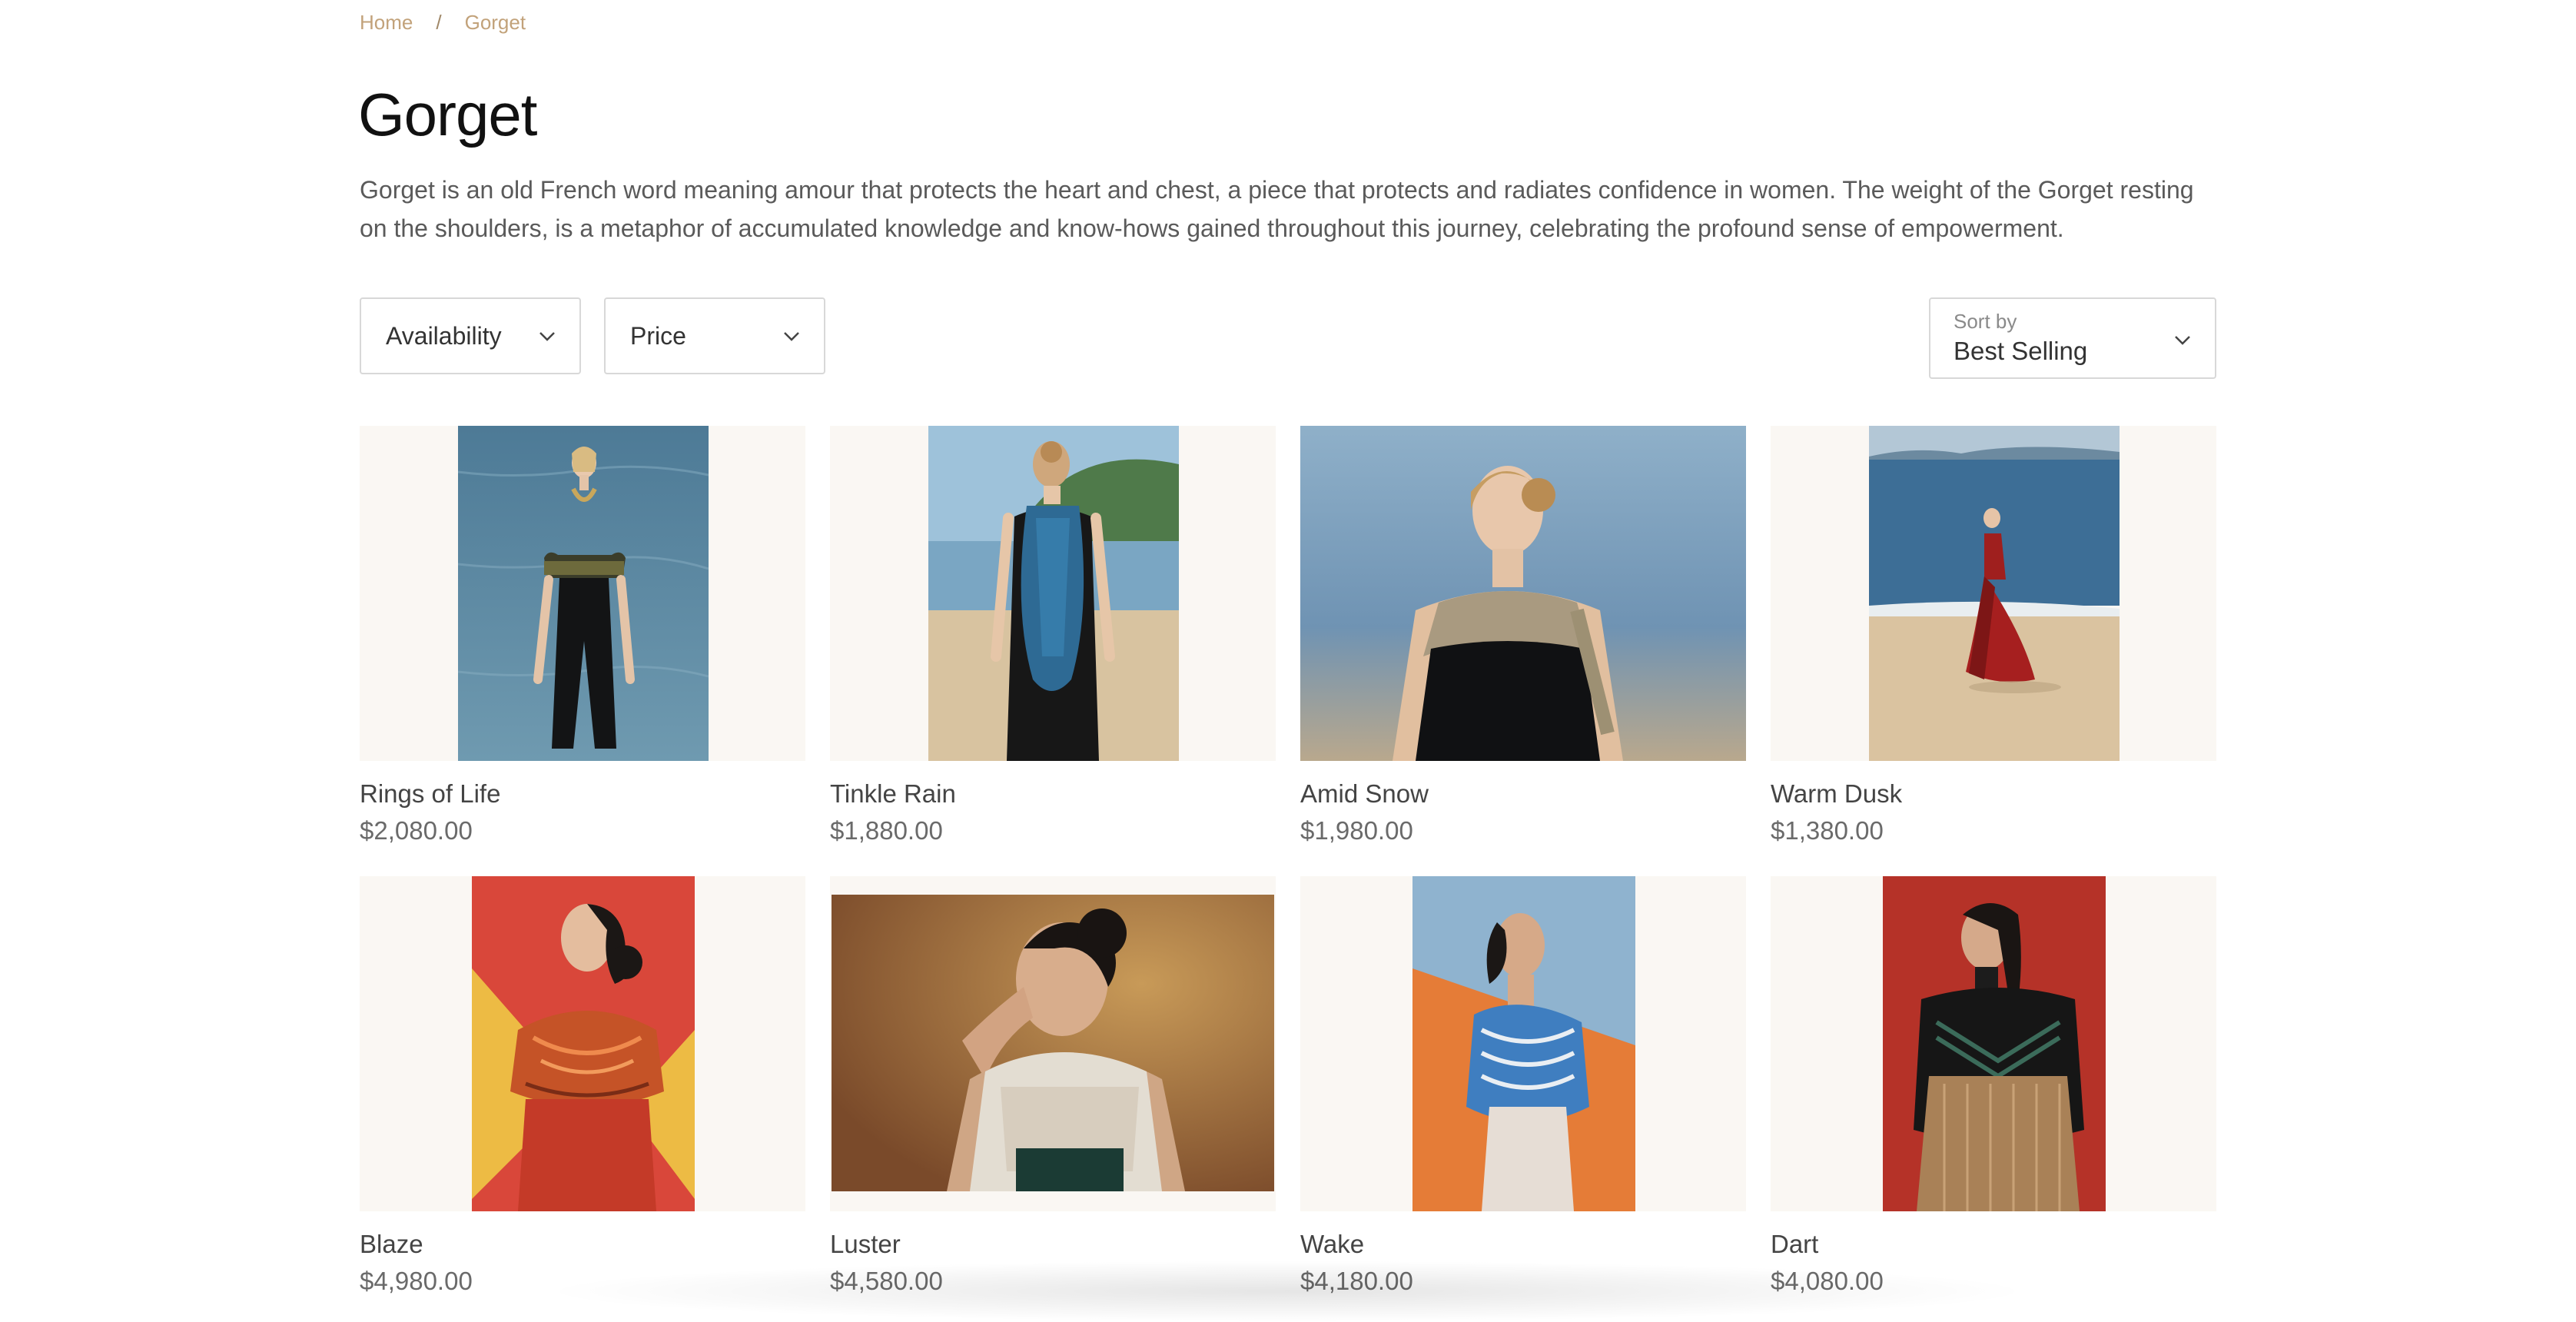 The image size is (2576, 1322). What do you see at coordinates (2021, 351) in the screenshot?
I see `sort-by-value: Best Selling` at bounding box center [2021, 351].